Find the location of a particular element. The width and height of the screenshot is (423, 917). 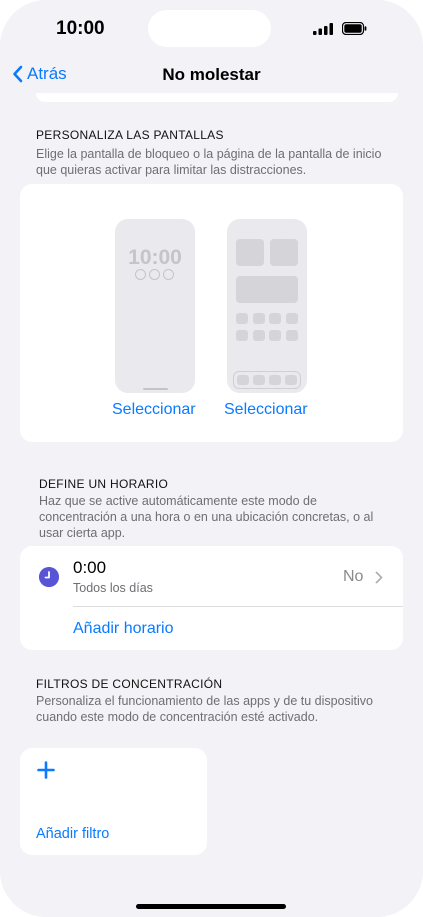

navigation-bar: Atrás No molestar is located at coordinates (211, 75).